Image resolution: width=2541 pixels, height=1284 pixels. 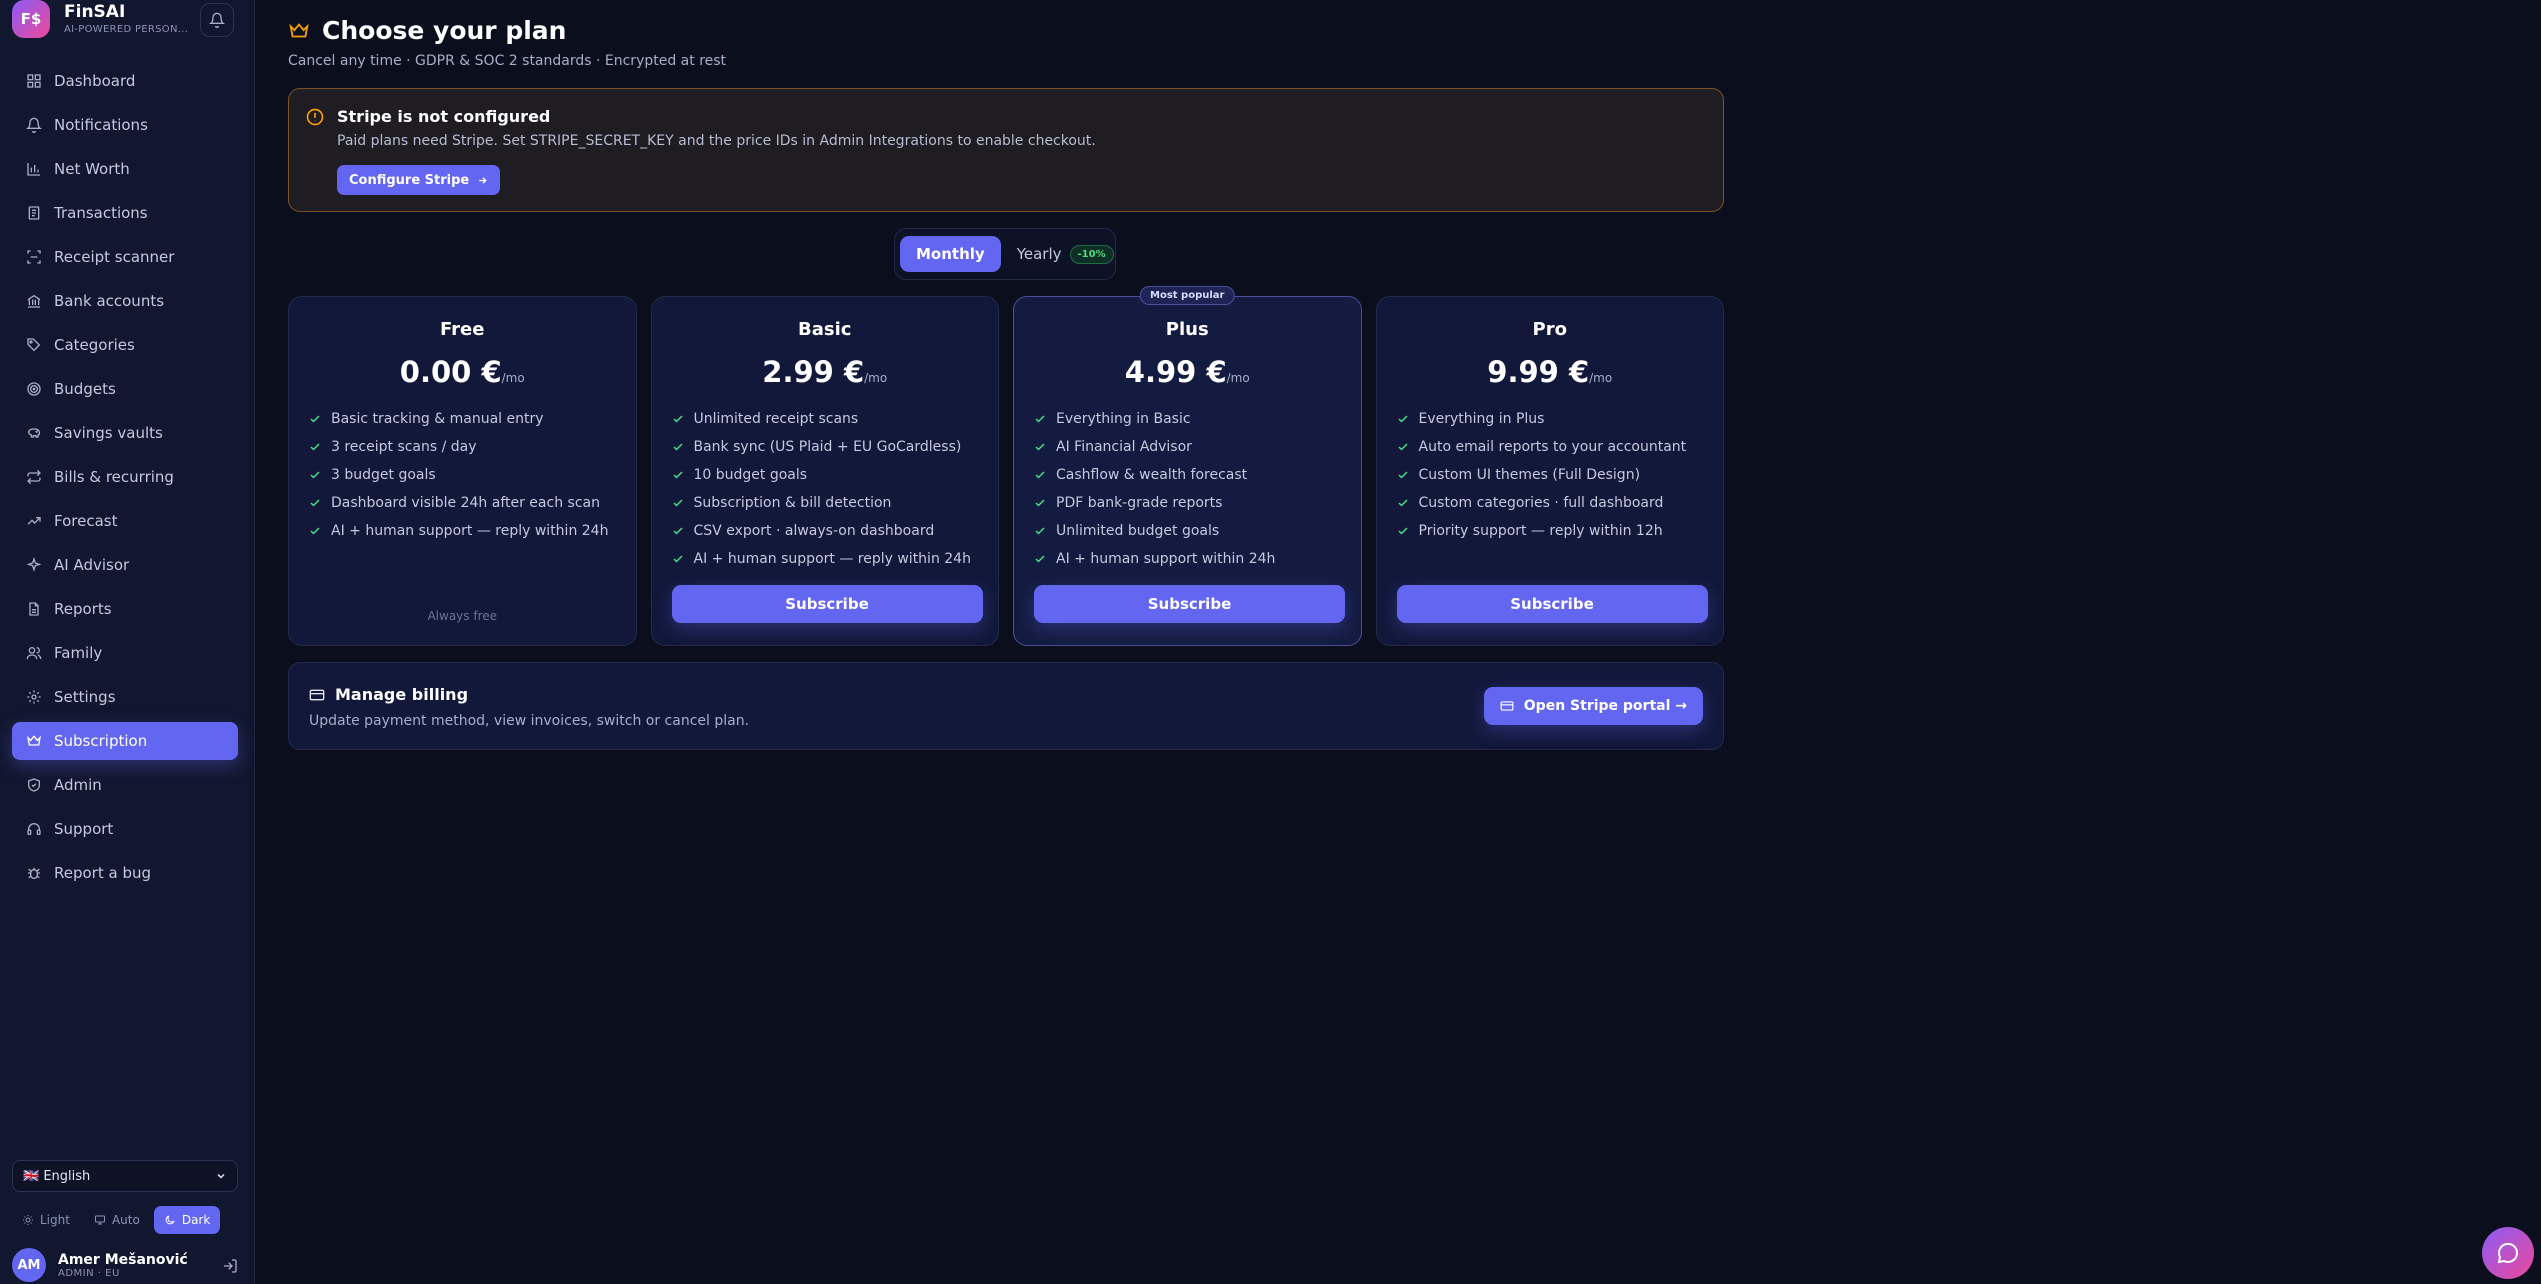 I want to click on feature-item: Custom categories · full dashboard, so click(x=1542, y=503).